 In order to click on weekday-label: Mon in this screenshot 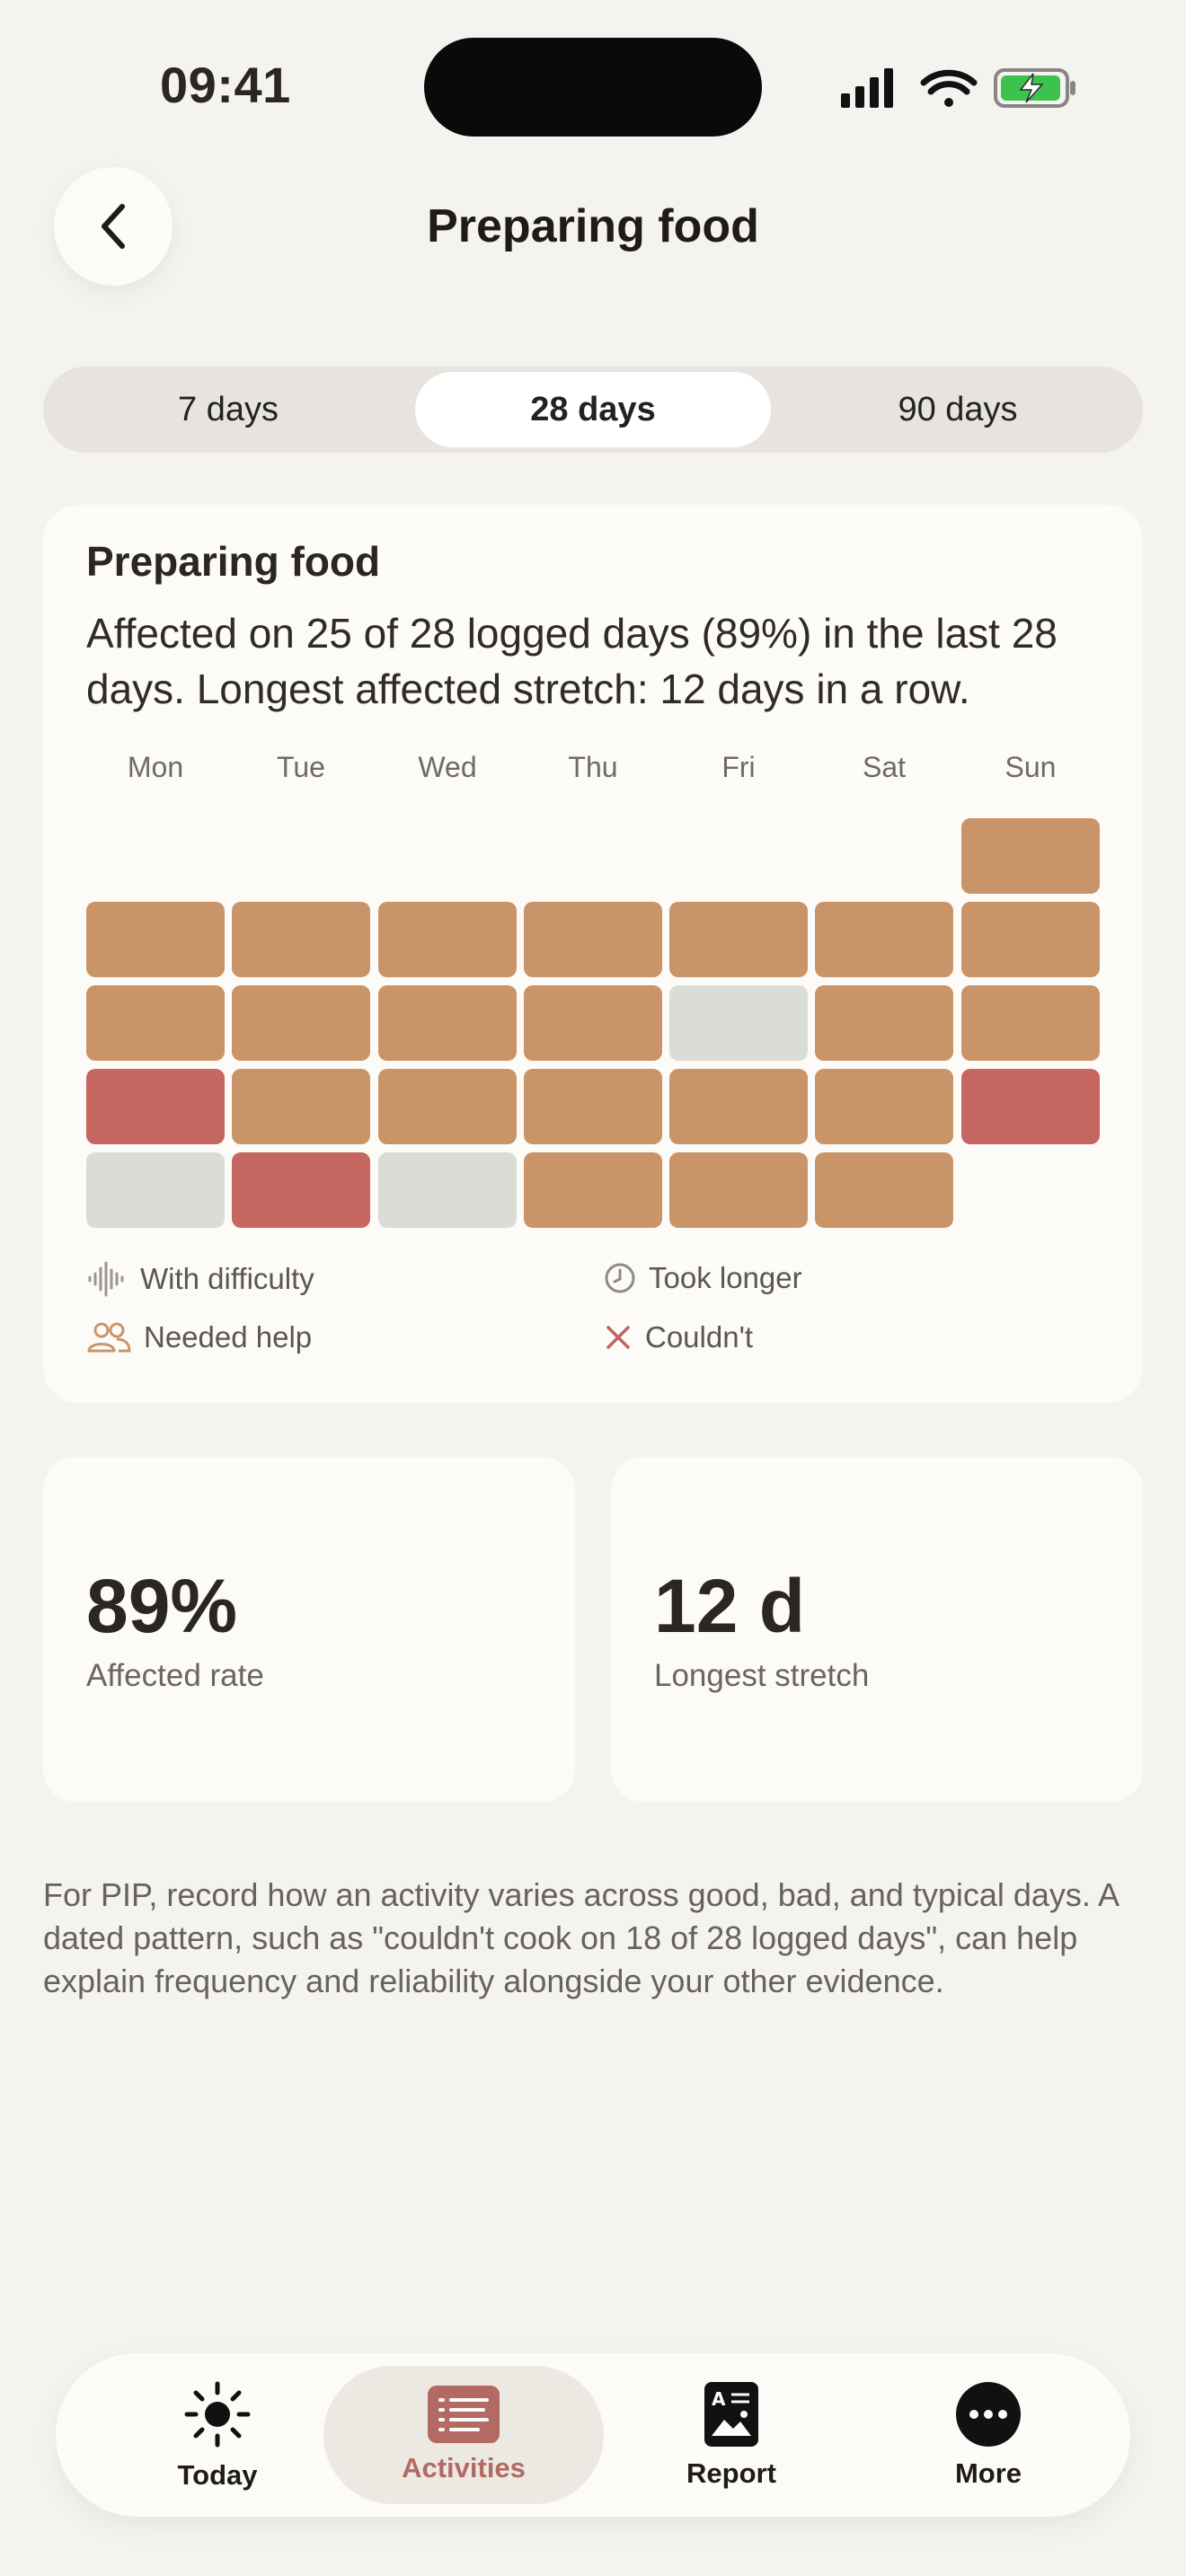, I will do `click(155, 767)`.